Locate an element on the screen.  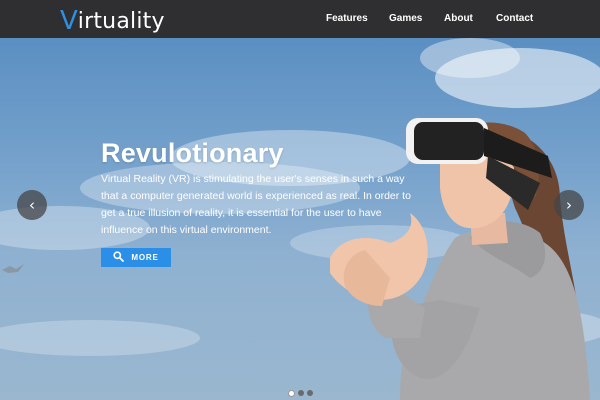
nav-games: Games is located at coordinates (405, 18).